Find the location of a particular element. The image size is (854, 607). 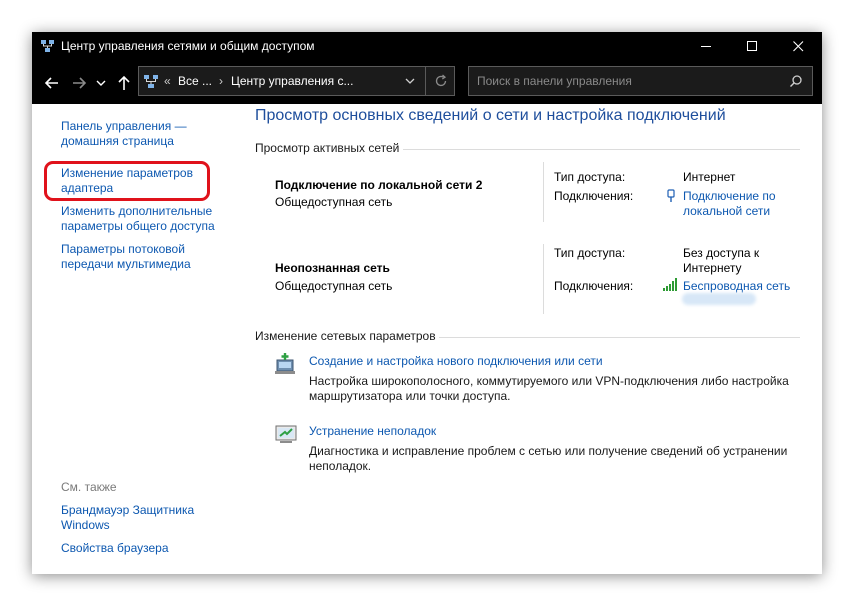

up-arrow-icon is located at coordinates (124, 82).